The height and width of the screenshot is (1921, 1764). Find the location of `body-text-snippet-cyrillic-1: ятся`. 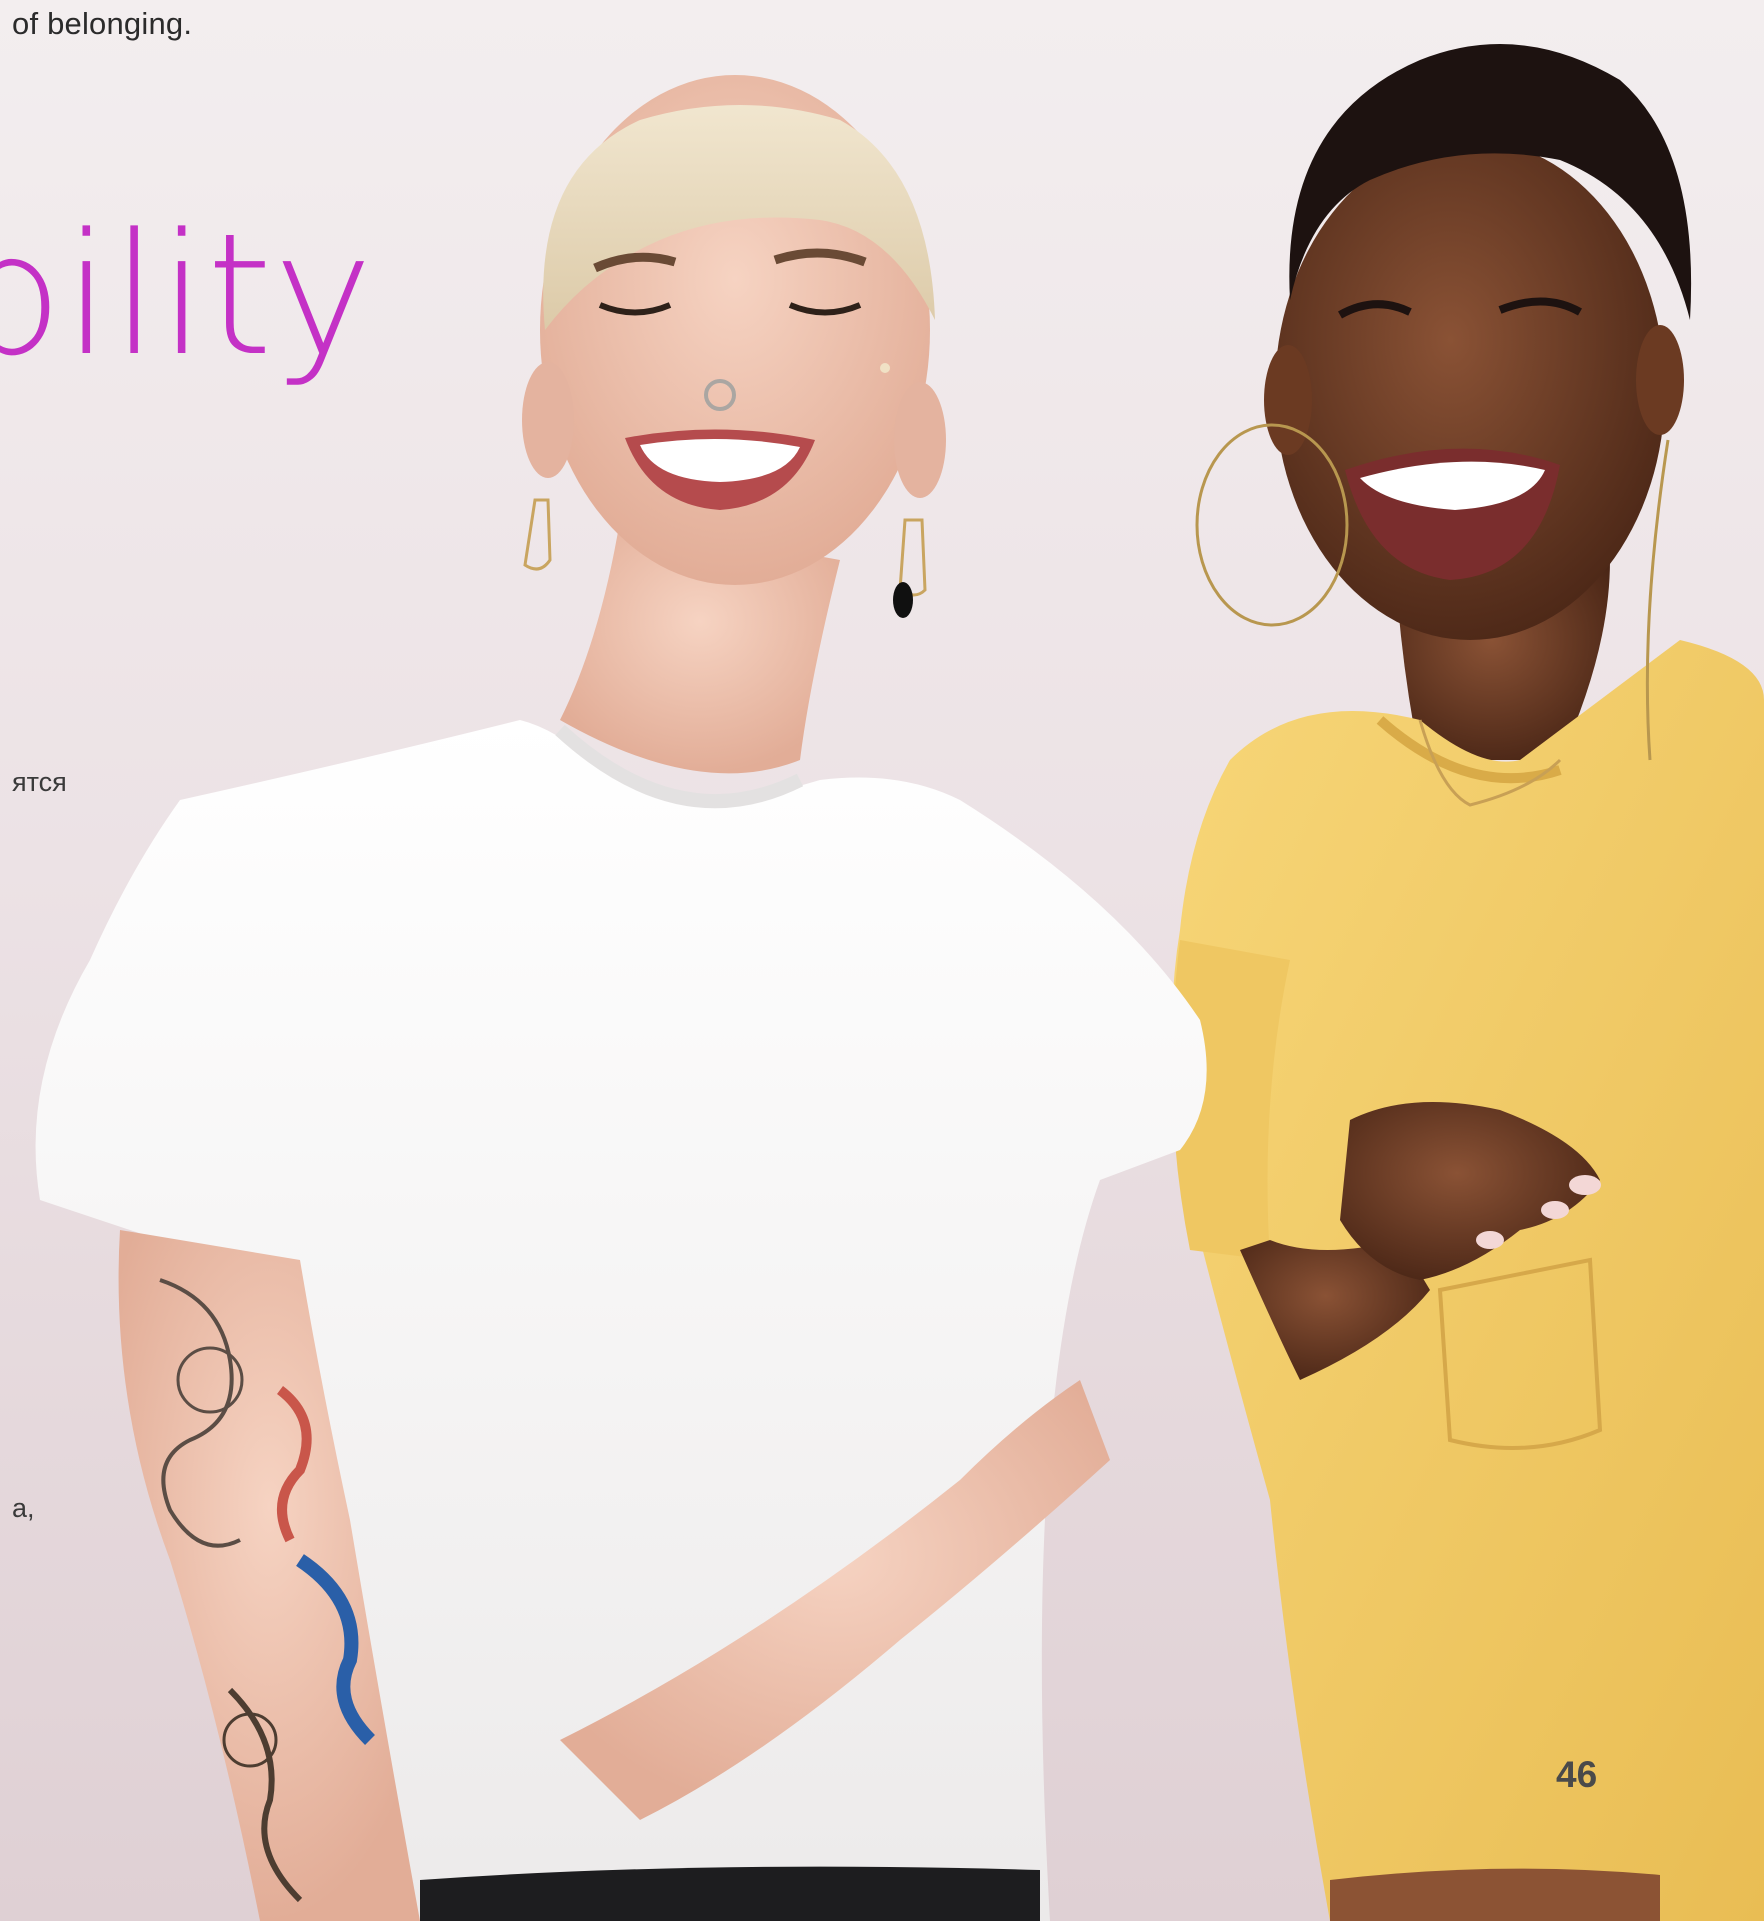

body-text-snippet-cyrillic-1: ятся is located at coordinates (39, 782).